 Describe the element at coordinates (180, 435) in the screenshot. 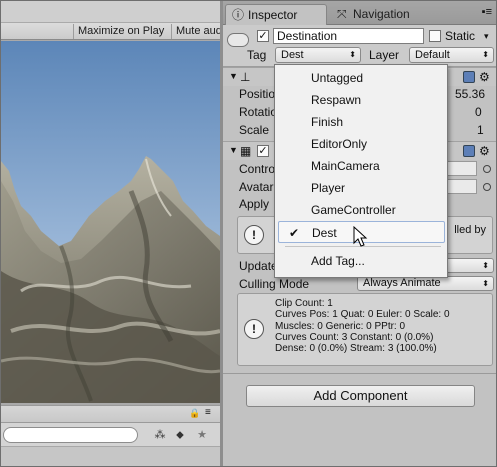

I see `filter-by-label-icon: ⬥` at that location.